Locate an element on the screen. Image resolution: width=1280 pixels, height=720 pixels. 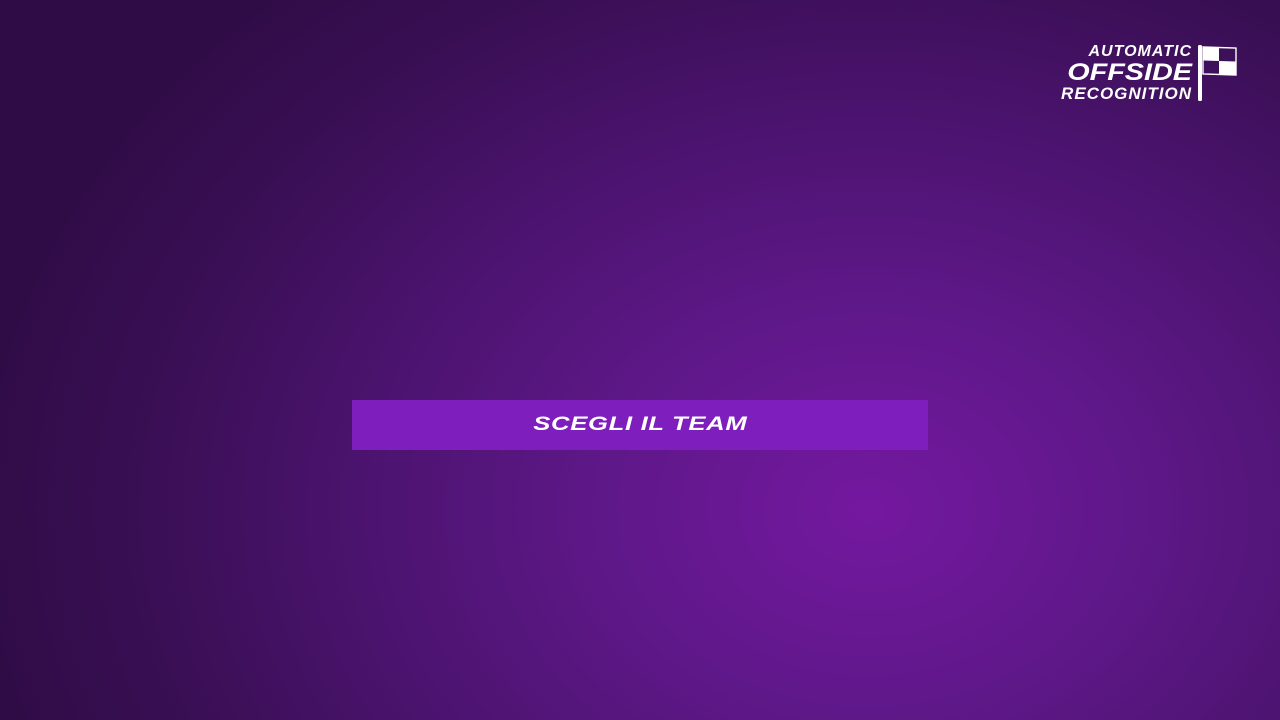
aor-logo: AUTOMATIC OFFSIDE RECOGNITION is located at coordinates (1134, 73).